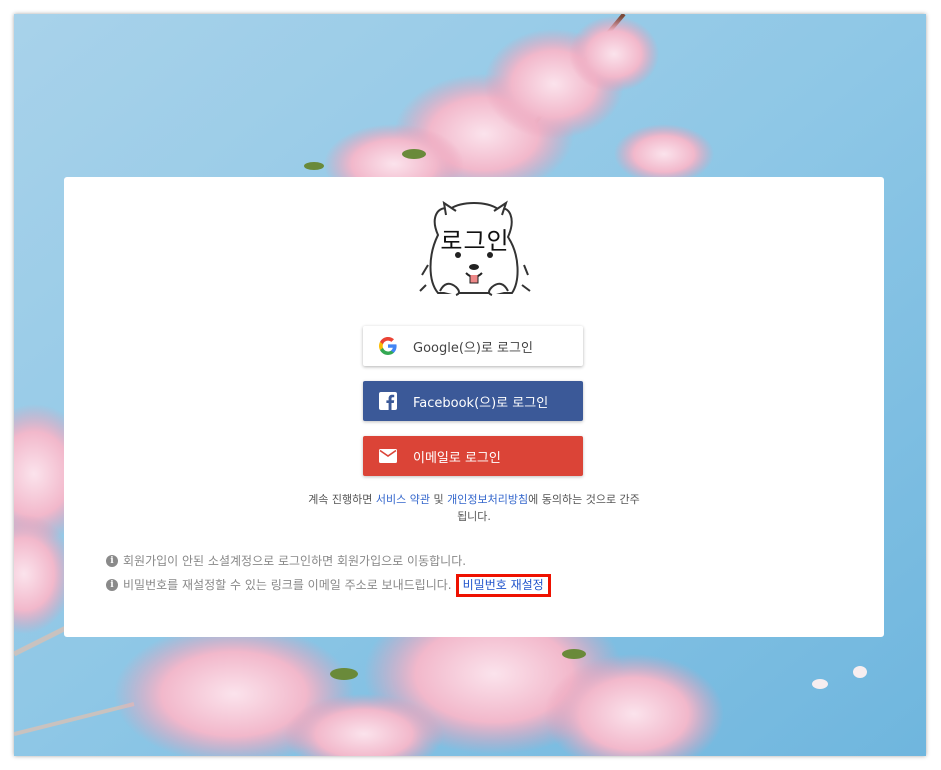 The width and height of the screenshot is (941, 770). I want to click on signup-note-text: 회원가입이 안된 소셜계정으로 로그인하면 회원가입으로 이동합니다., so click(295, 561).